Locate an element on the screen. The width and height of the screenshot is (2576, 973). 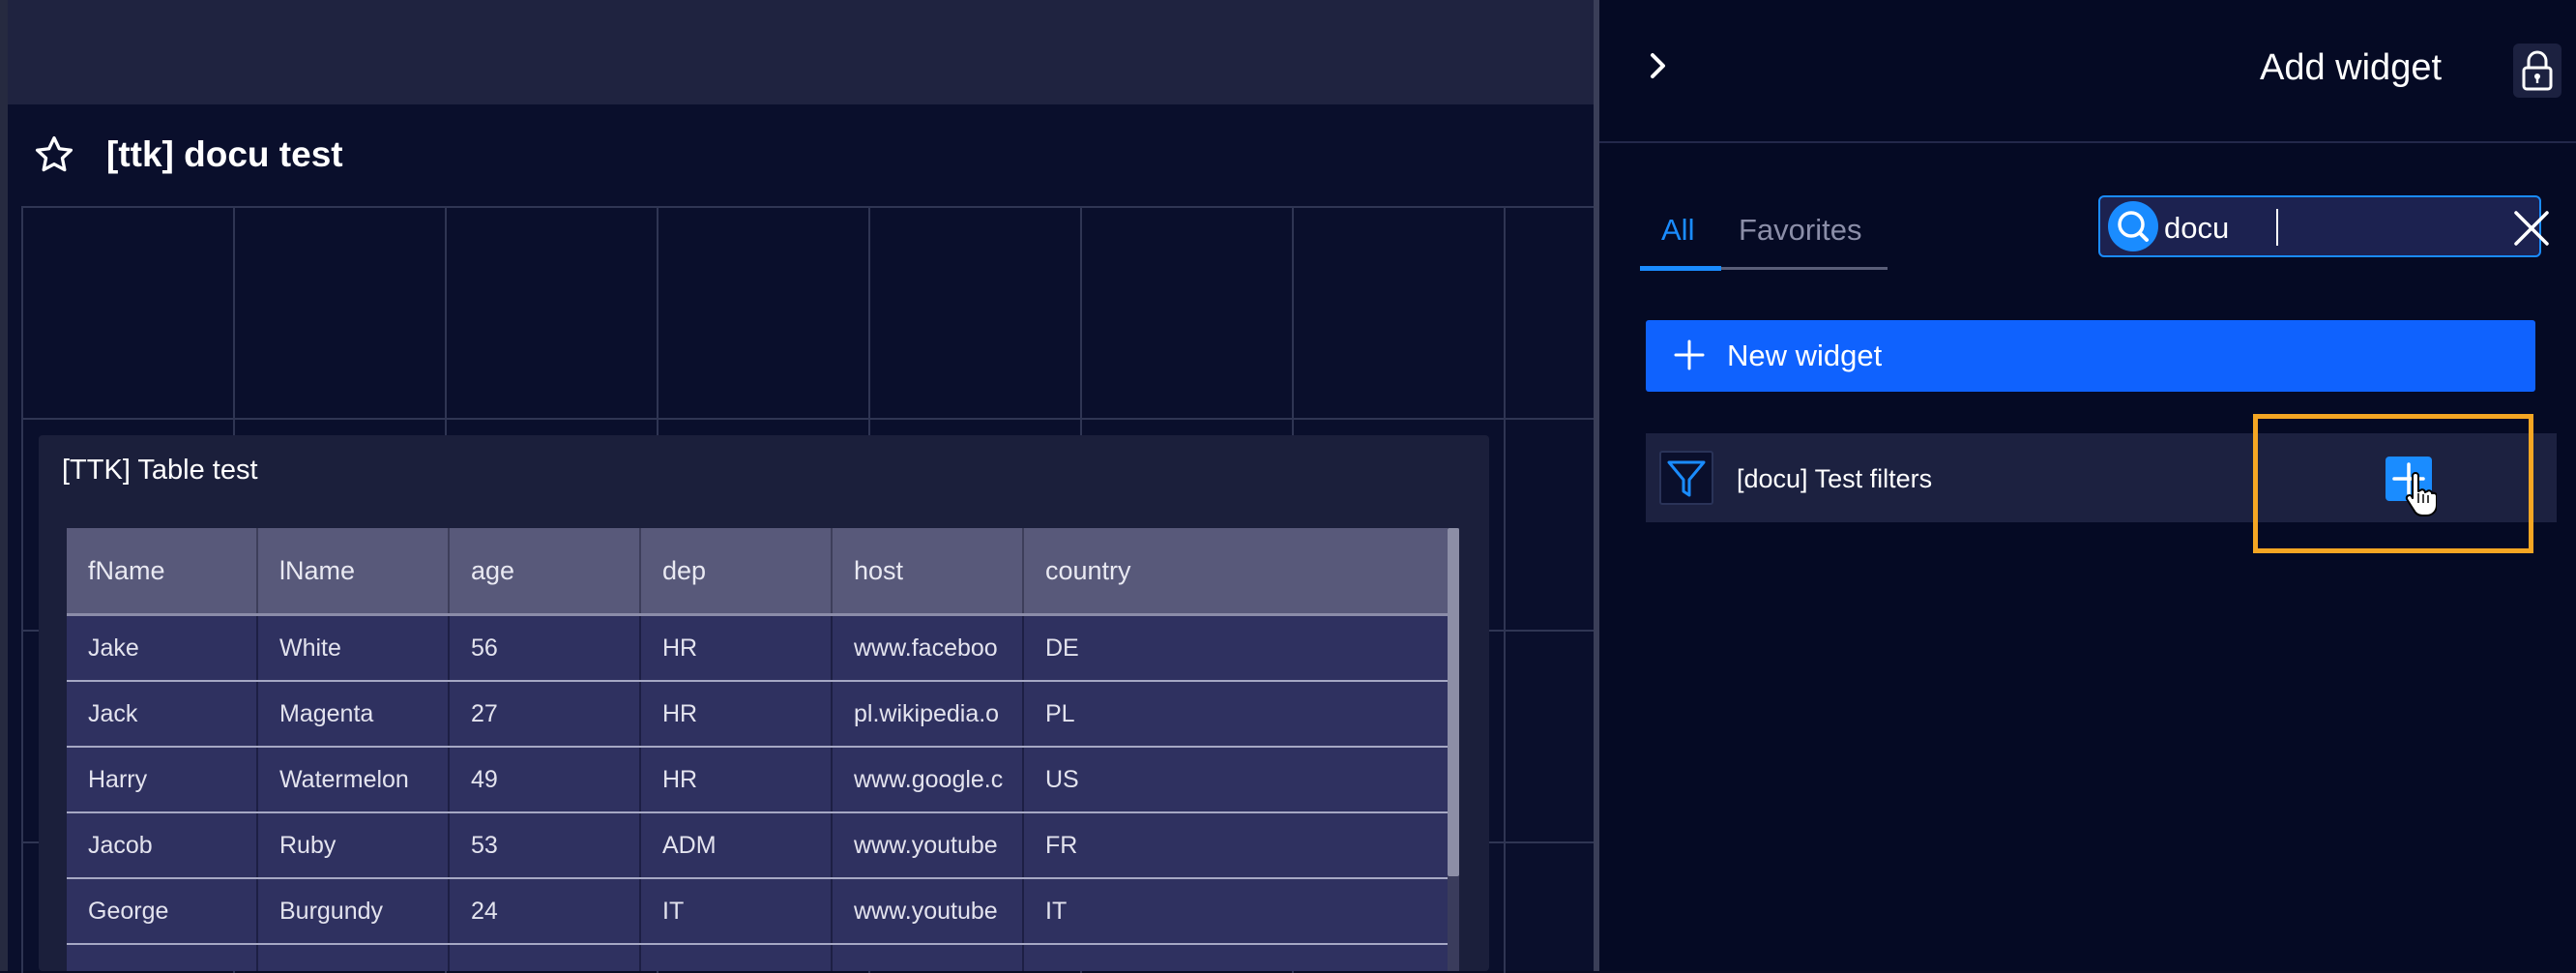
column-header: lName is located at coordinates (354, 571).